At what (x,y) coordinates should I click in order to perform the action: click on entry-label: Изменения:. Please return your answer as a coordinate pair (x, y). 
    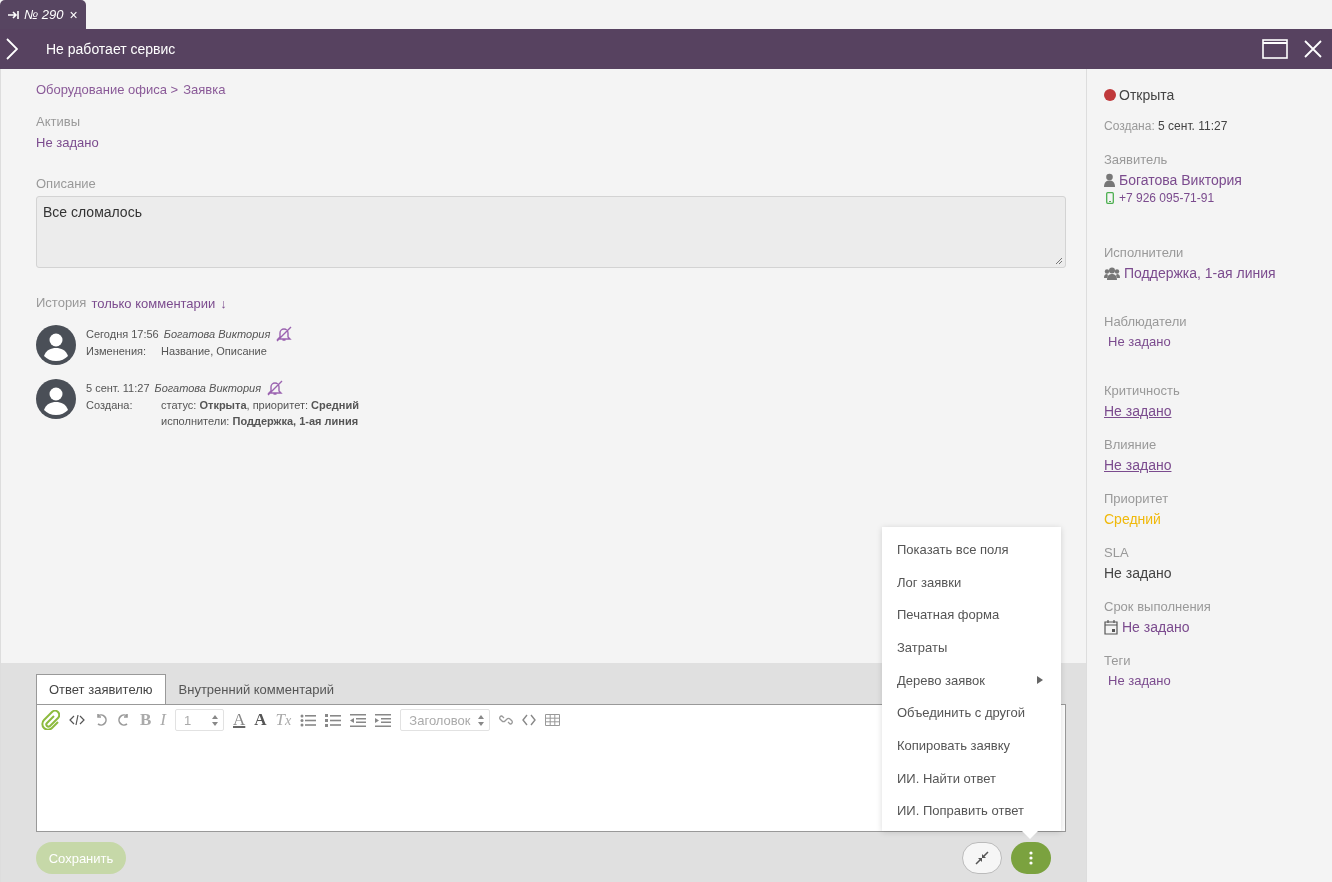
    Looking at the image, I should click on (117, 351).